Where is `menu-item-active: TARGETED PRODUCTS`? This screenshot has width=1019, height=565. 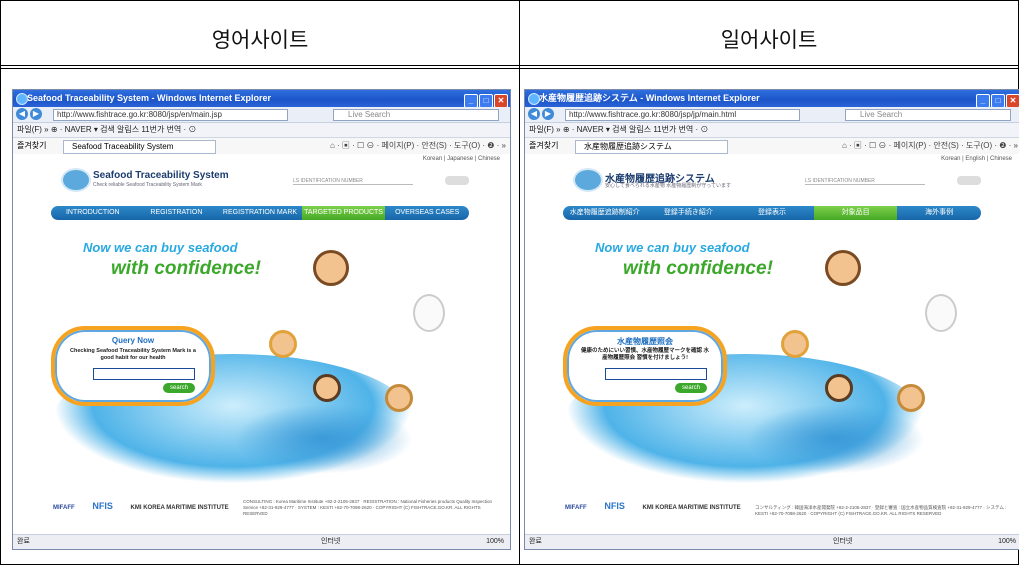 menu-item-active: TARGETED PRODUCTS is located at coordinates (343, 213).